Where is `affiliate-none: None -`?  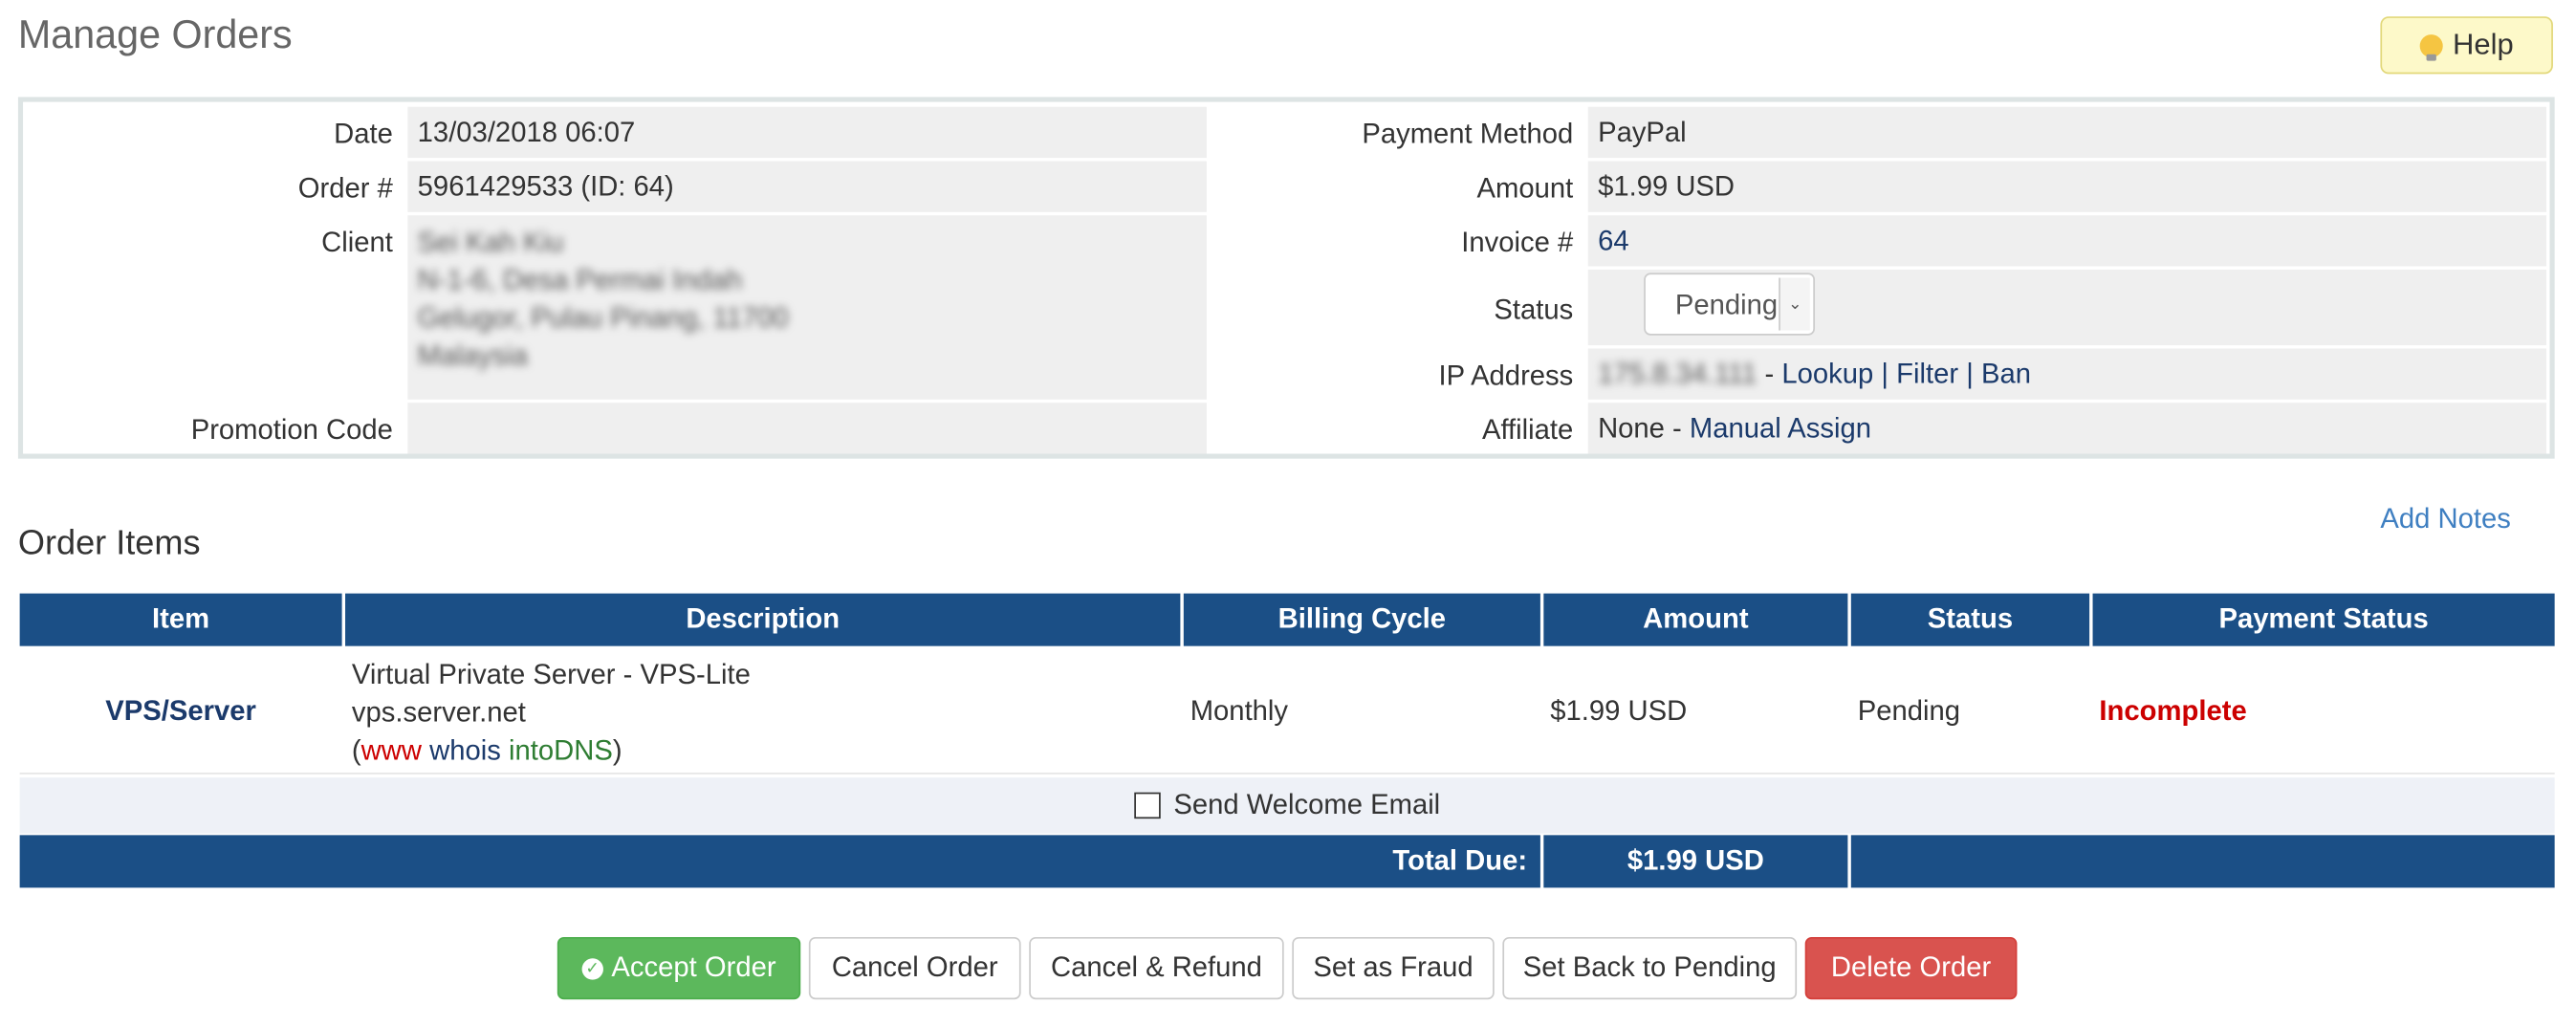
affiliate-none: None - is located at coordinates (1644, 428).